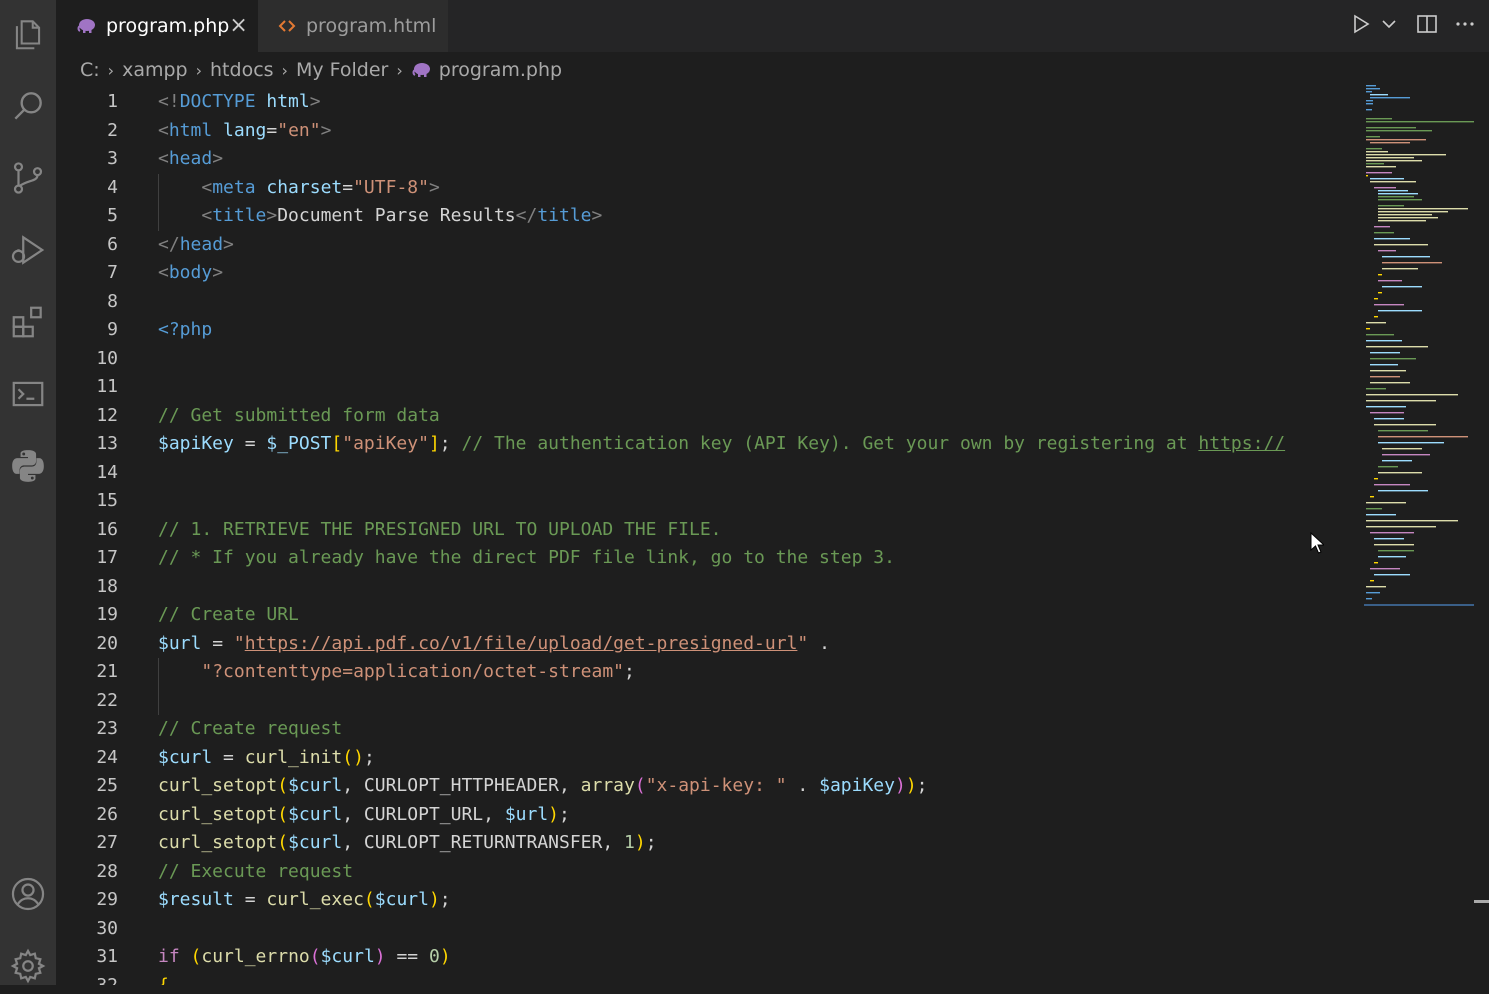 Image resolution: width=1489 pixels, height=994 pixels. I want to click on source-control-icon, so click(28, 178).